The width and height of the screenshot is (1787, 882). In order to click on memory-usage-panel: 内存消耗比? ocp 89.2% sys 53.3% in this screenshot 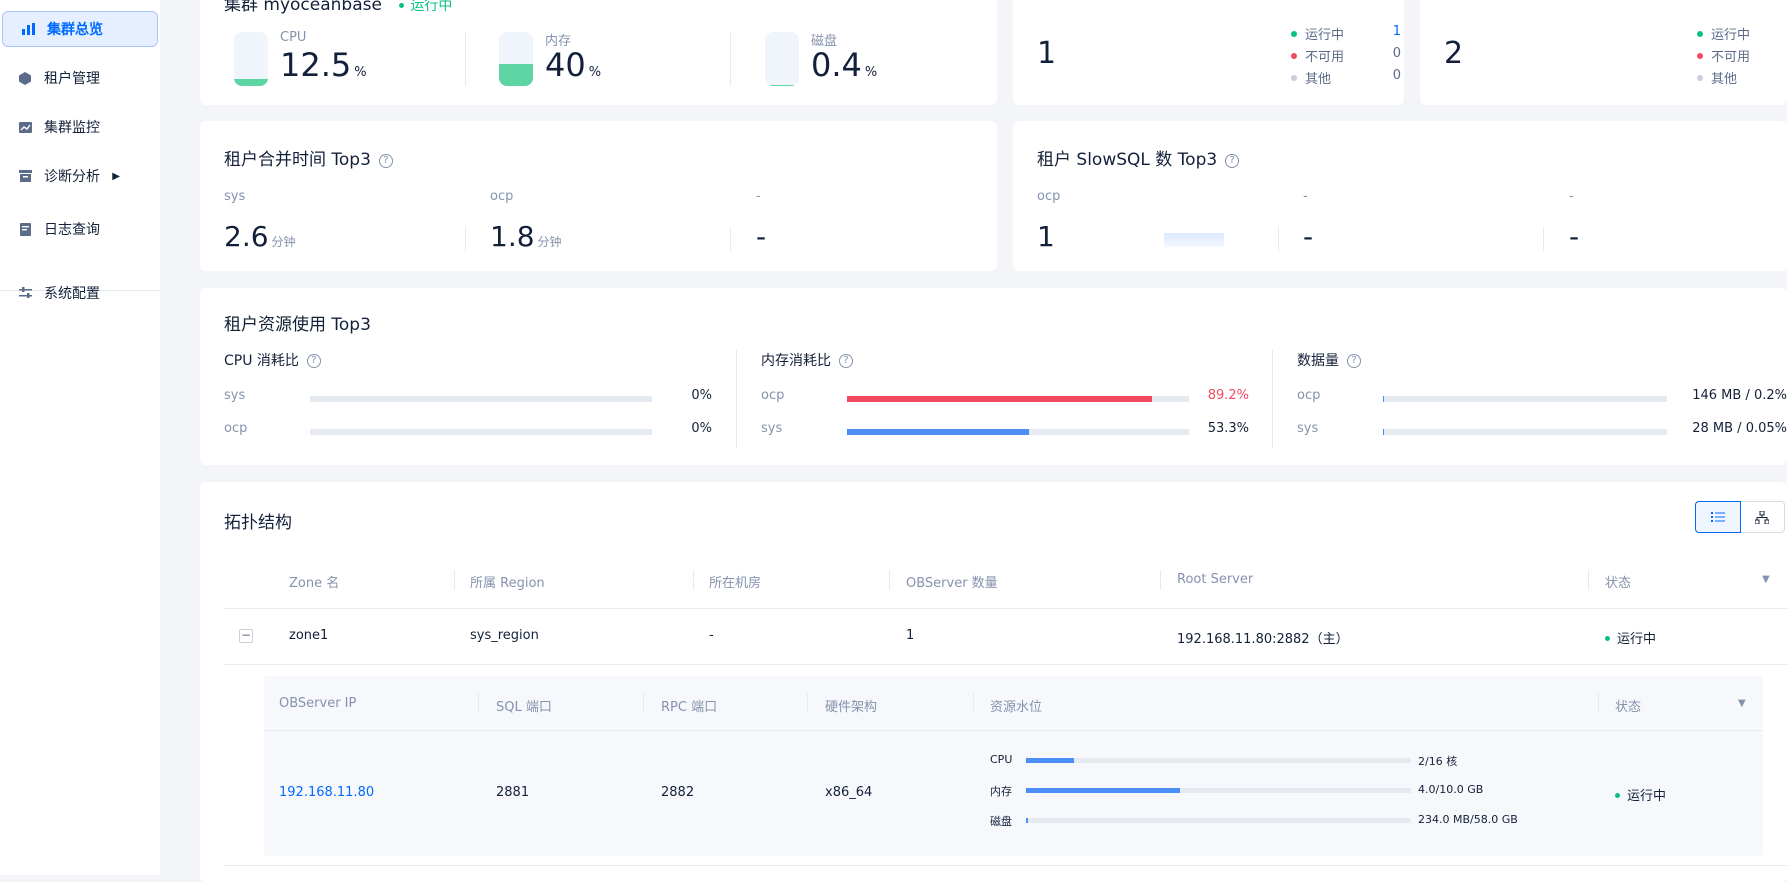, I will do `click(1006, 400)`.